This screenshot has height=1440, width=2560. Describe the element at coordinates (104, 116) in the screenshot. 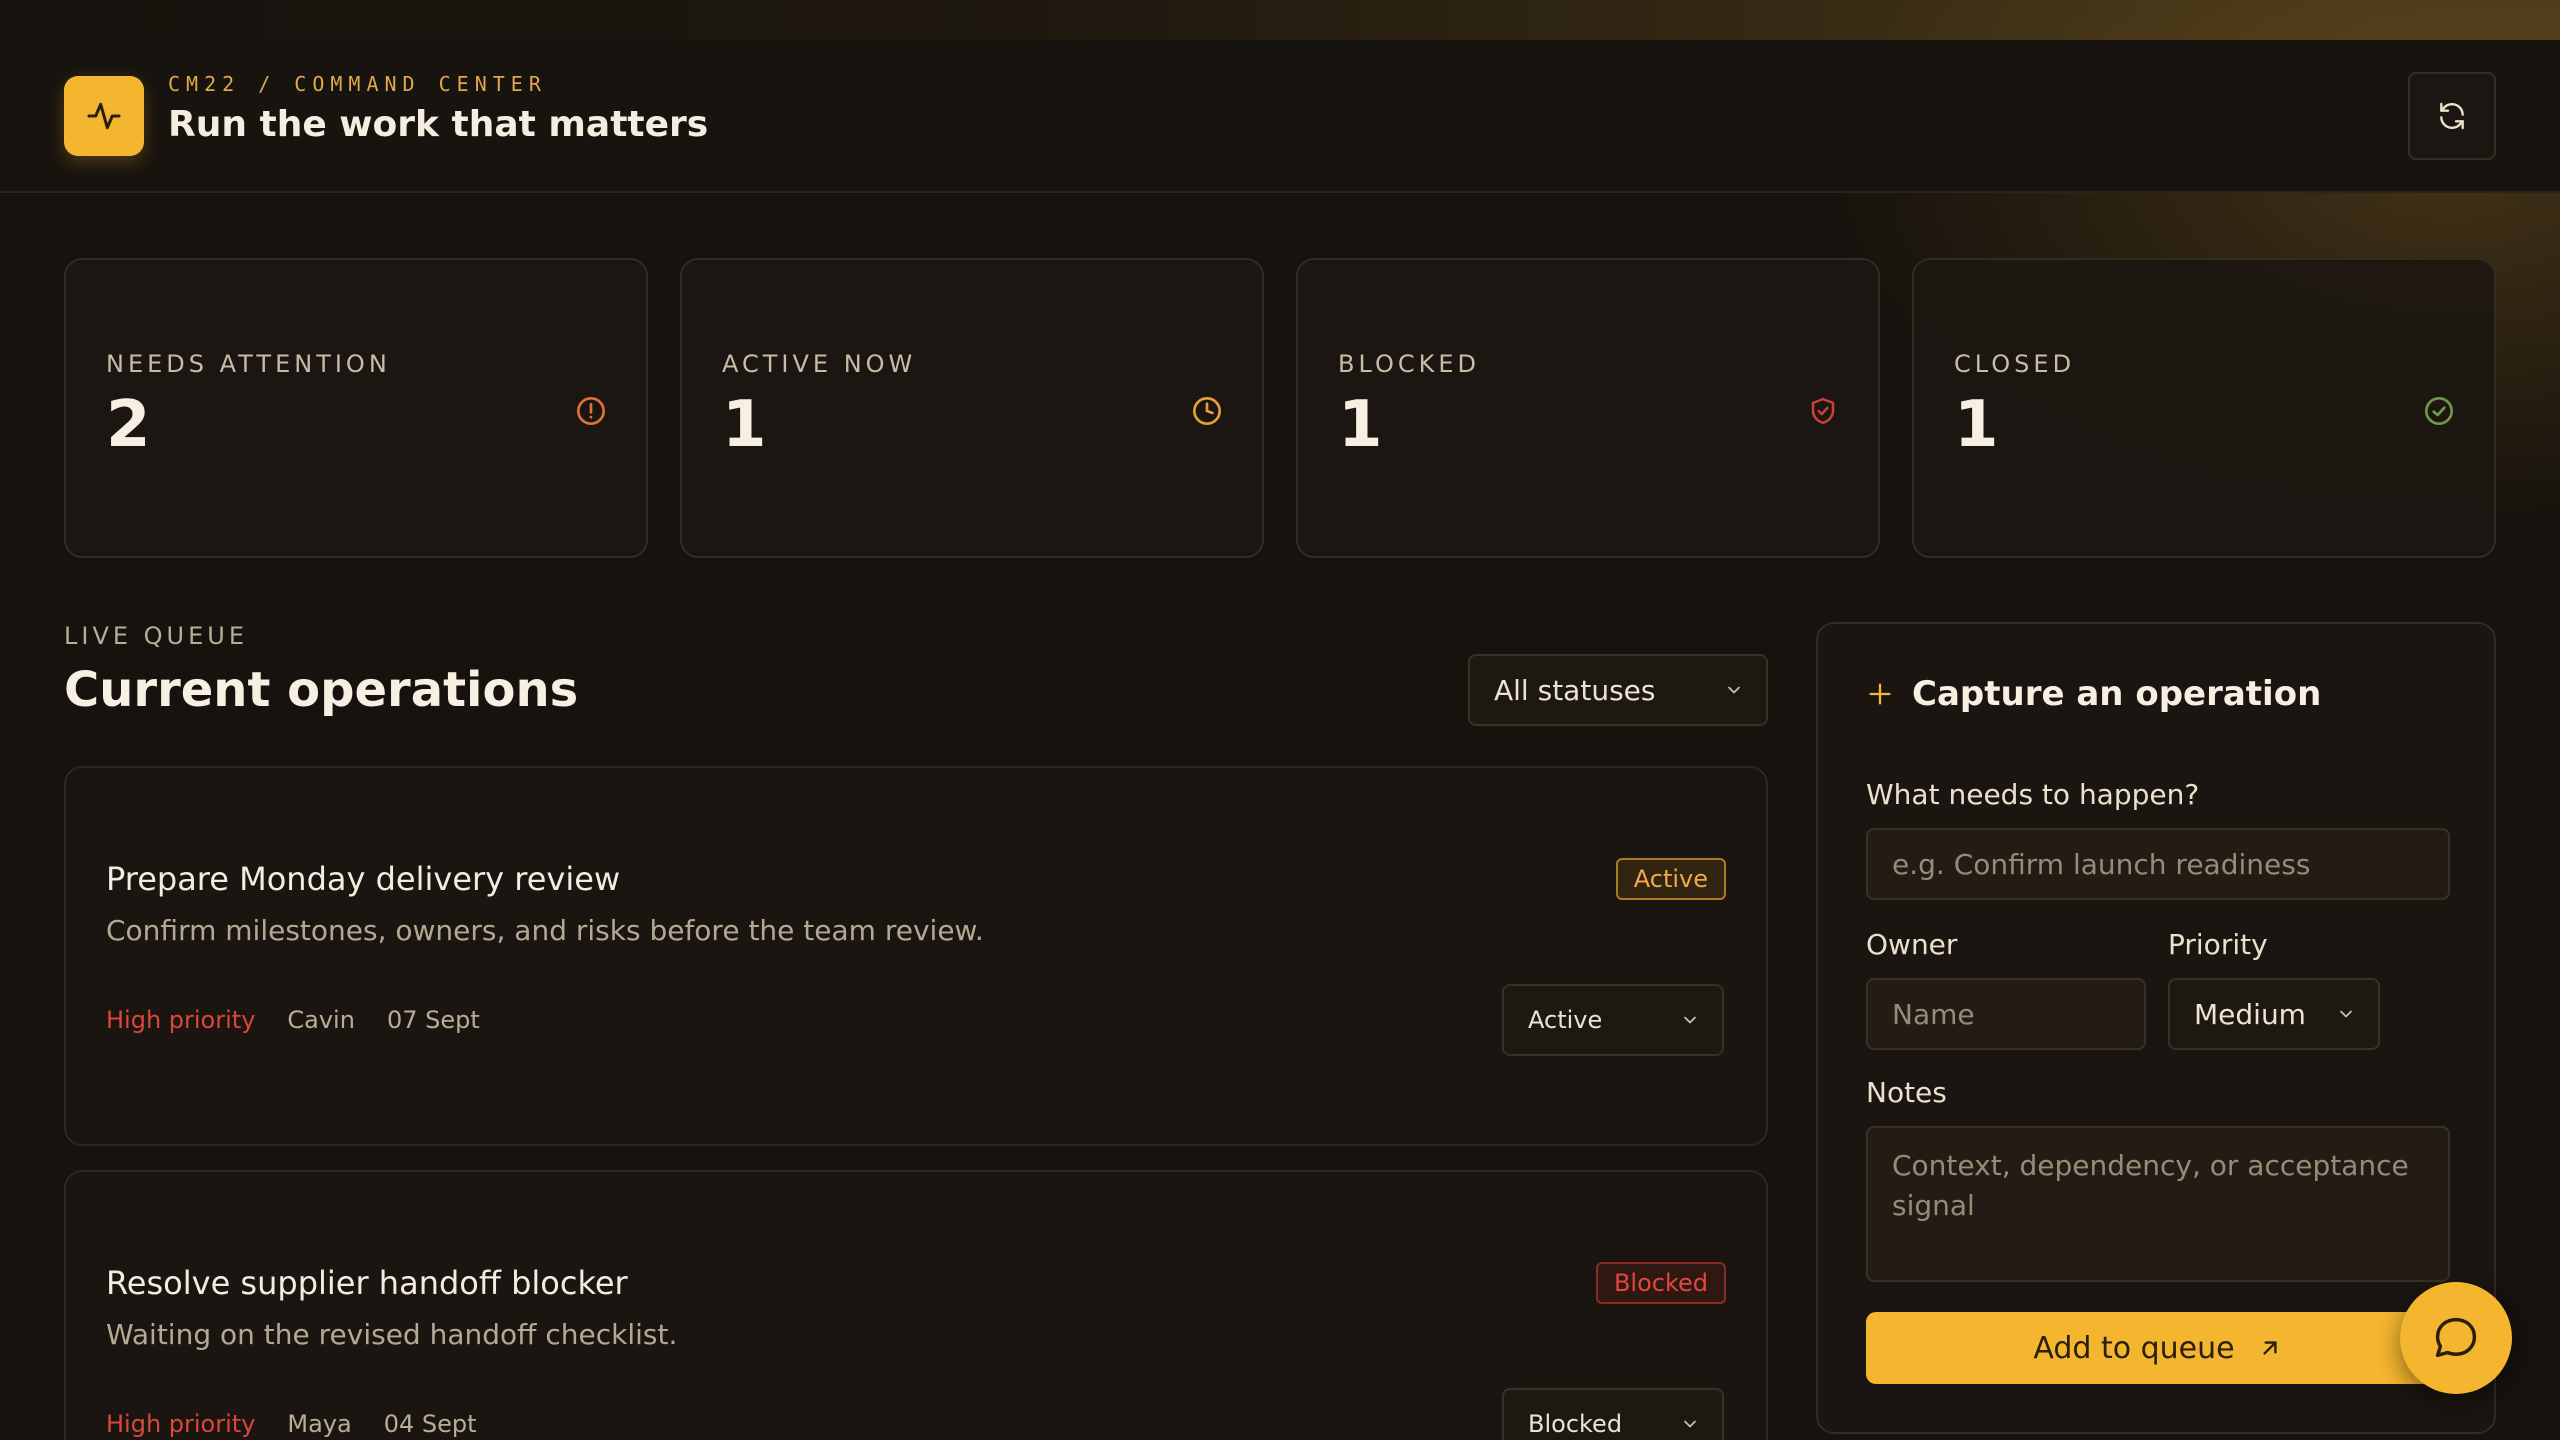

I see `pulse-logo-icon` at that location.